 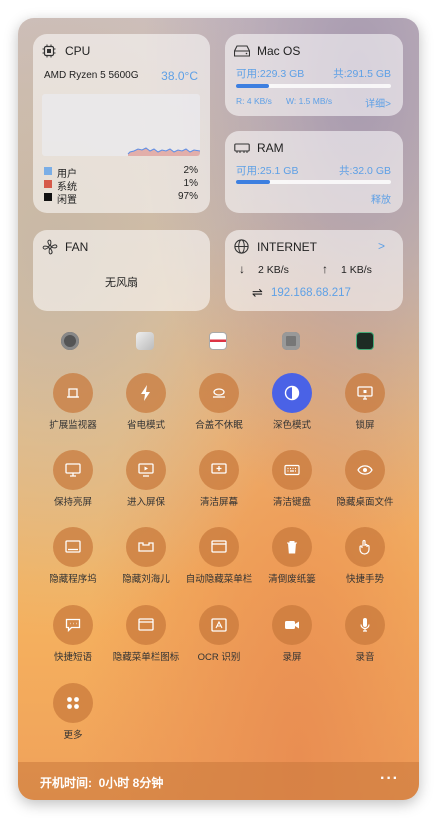 I want to click on tool-label: 锁屏, so click(x=365, y=425).